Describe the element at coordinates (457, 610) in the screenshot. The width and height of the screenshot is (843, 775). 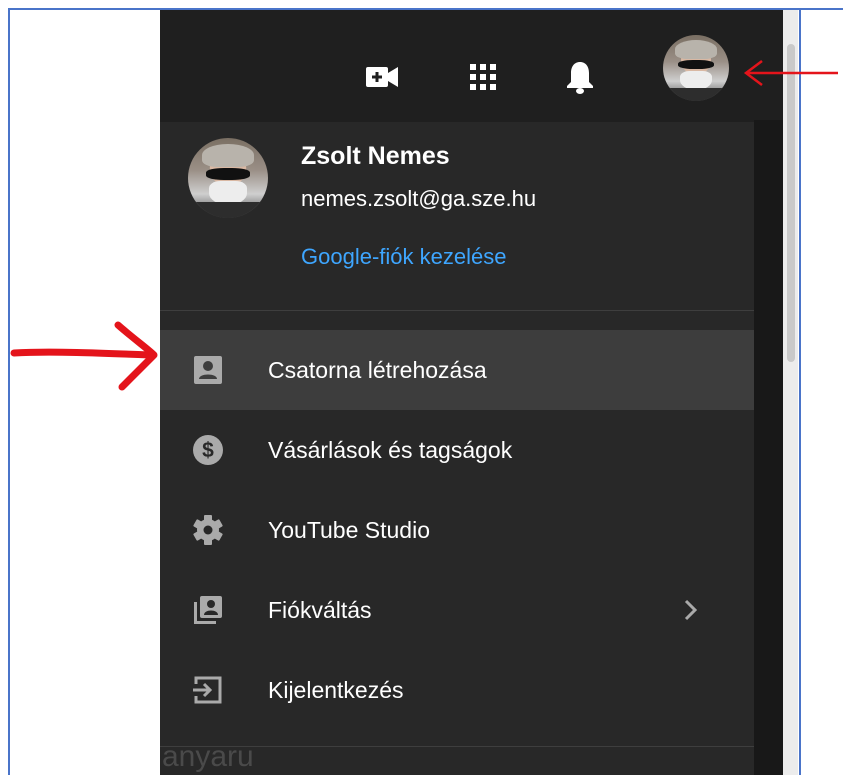
I see `menu-item-switch-account: Fiókváltás` at that location.